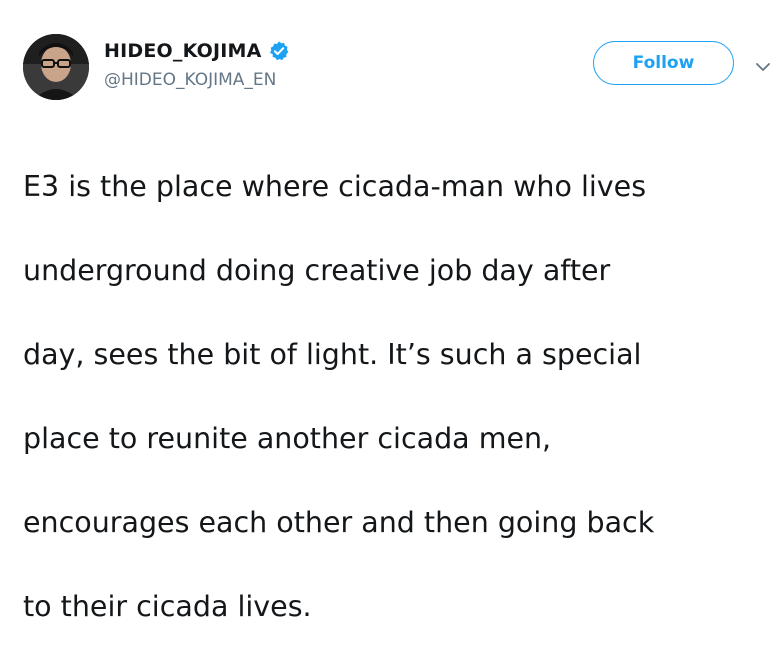 The width and height of the screenshot is (771, 670). I want to click on avatar, so click(56, 67).